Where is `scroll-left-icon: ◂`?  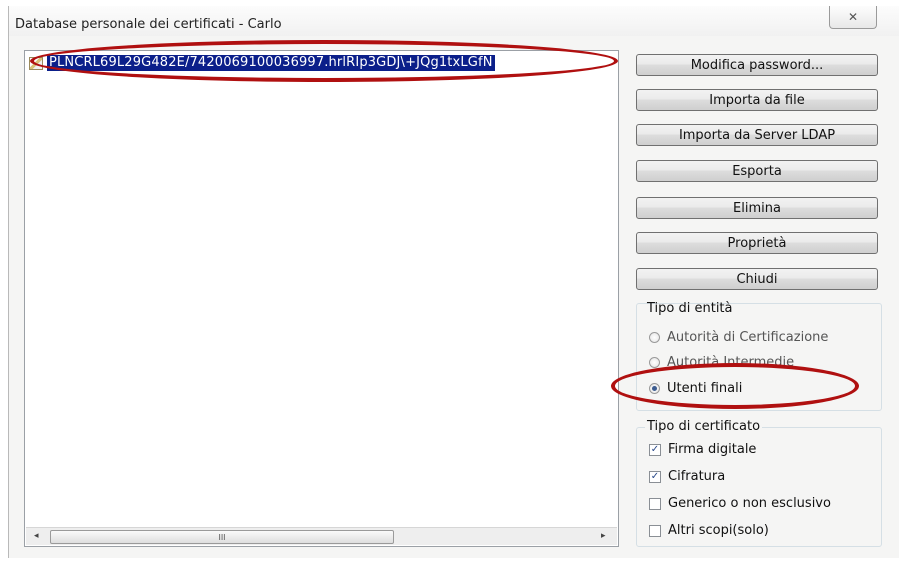 scroll-left-icon: ◂ is located at coordinates (36, 536).